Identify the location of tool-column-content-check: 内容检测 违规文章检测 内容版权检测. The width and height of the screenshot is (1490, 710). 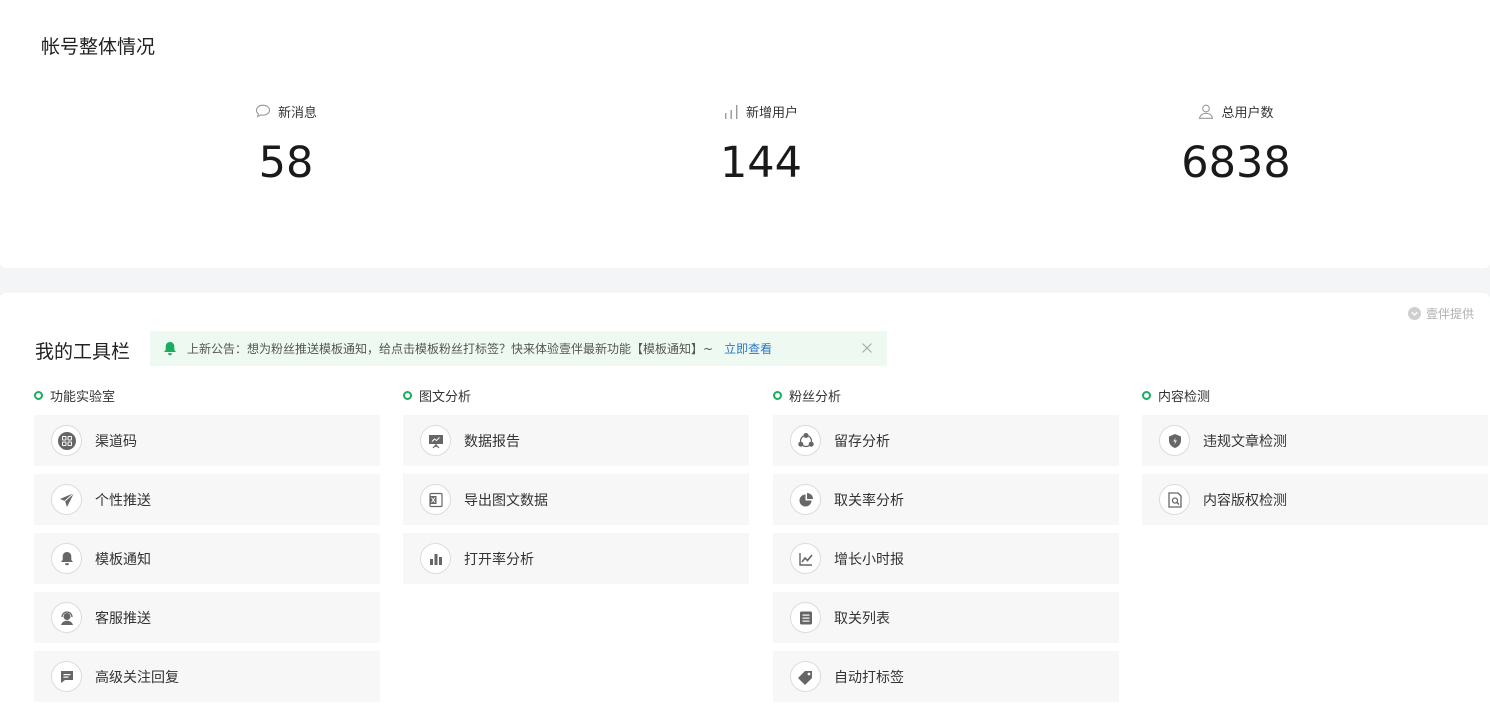
(1315, 459).